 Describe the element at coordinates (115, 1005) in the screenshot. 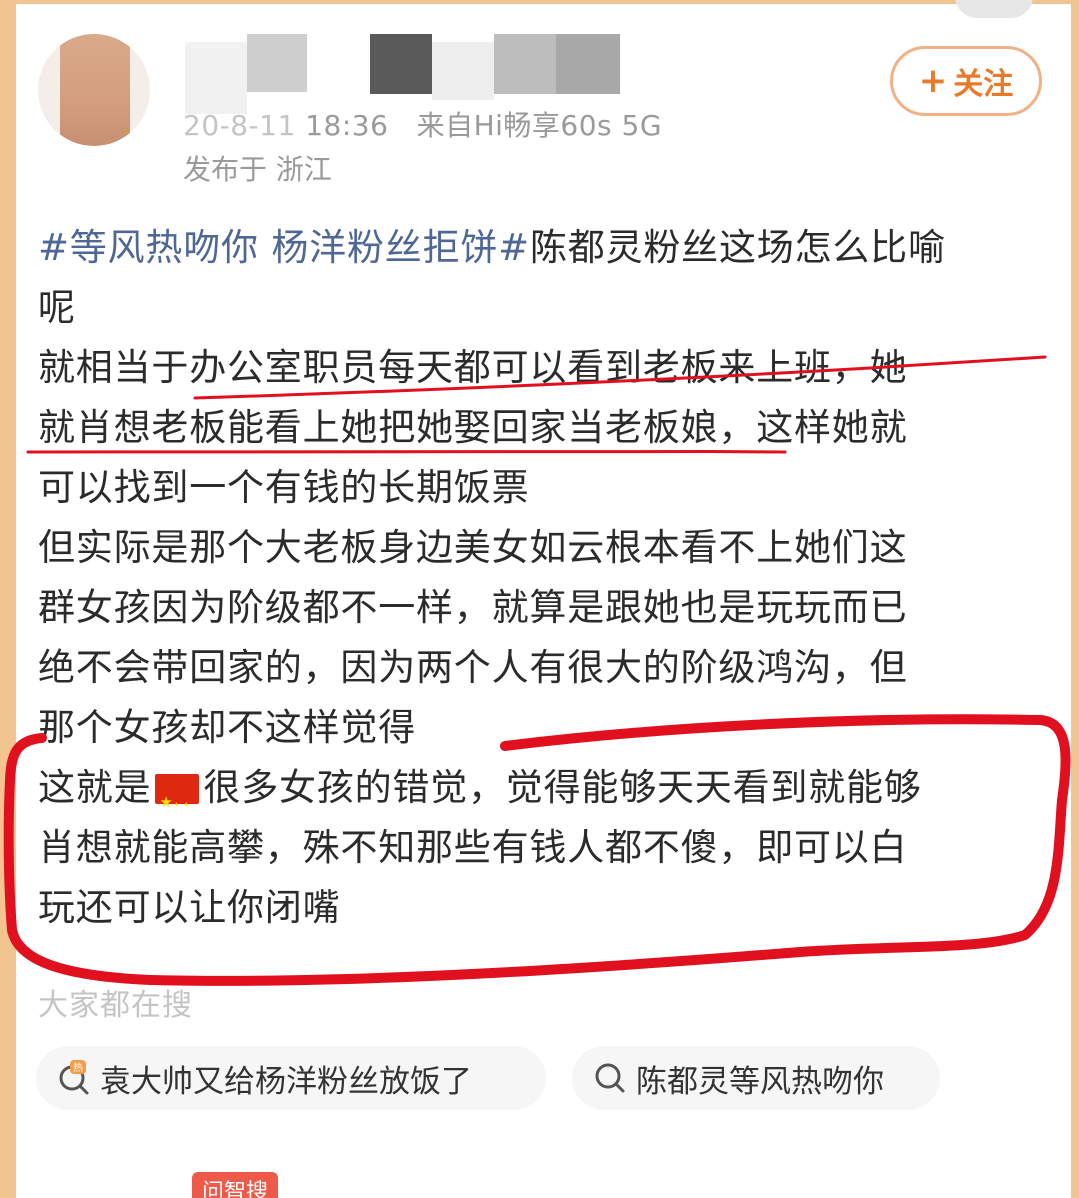

I see `search-section-title: 大家都在搜` at that location.